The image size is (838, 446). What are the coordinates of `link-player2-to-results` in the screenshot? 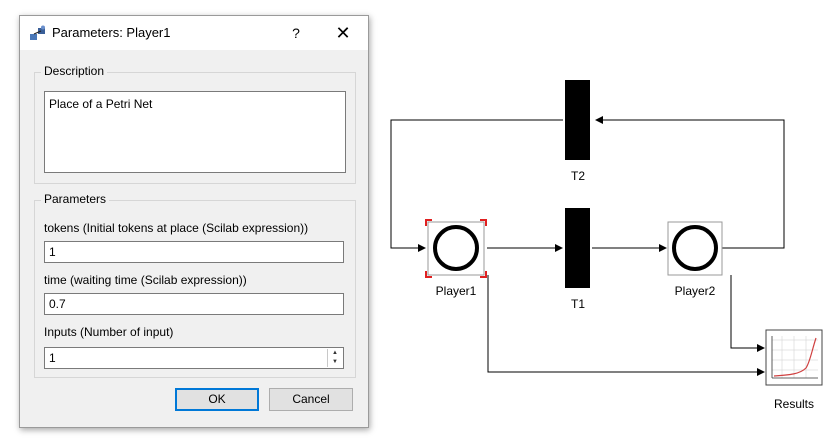 It's located at (747, 313).